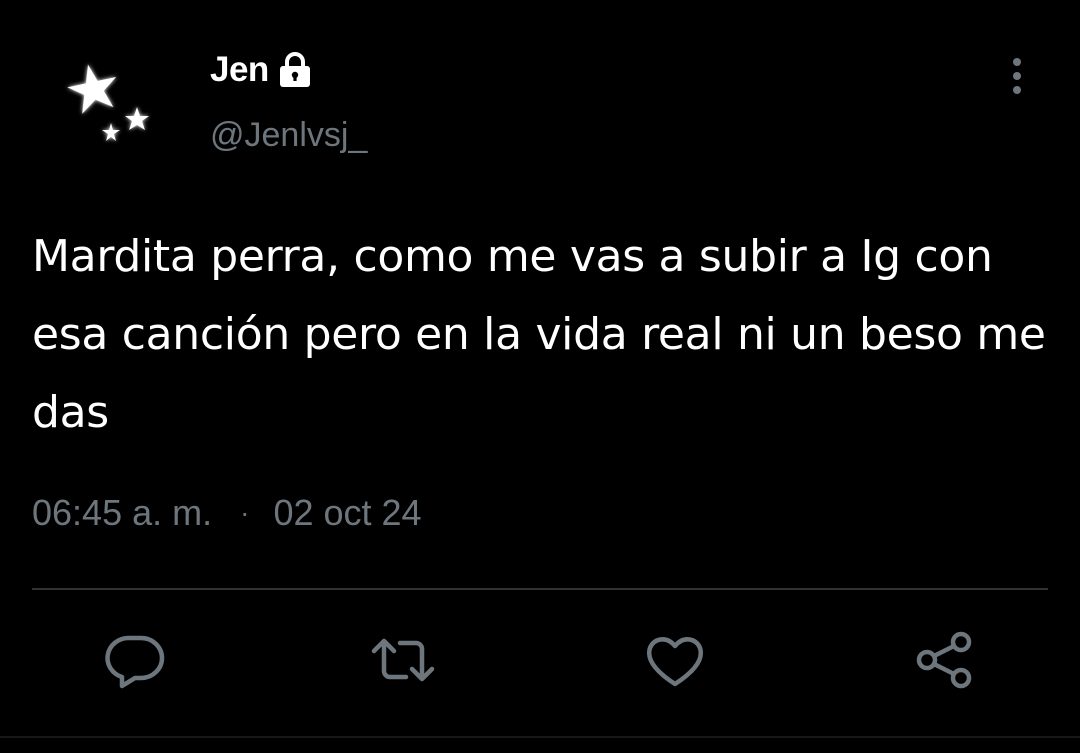  I want to click on heart-icon, so click(675, 662).